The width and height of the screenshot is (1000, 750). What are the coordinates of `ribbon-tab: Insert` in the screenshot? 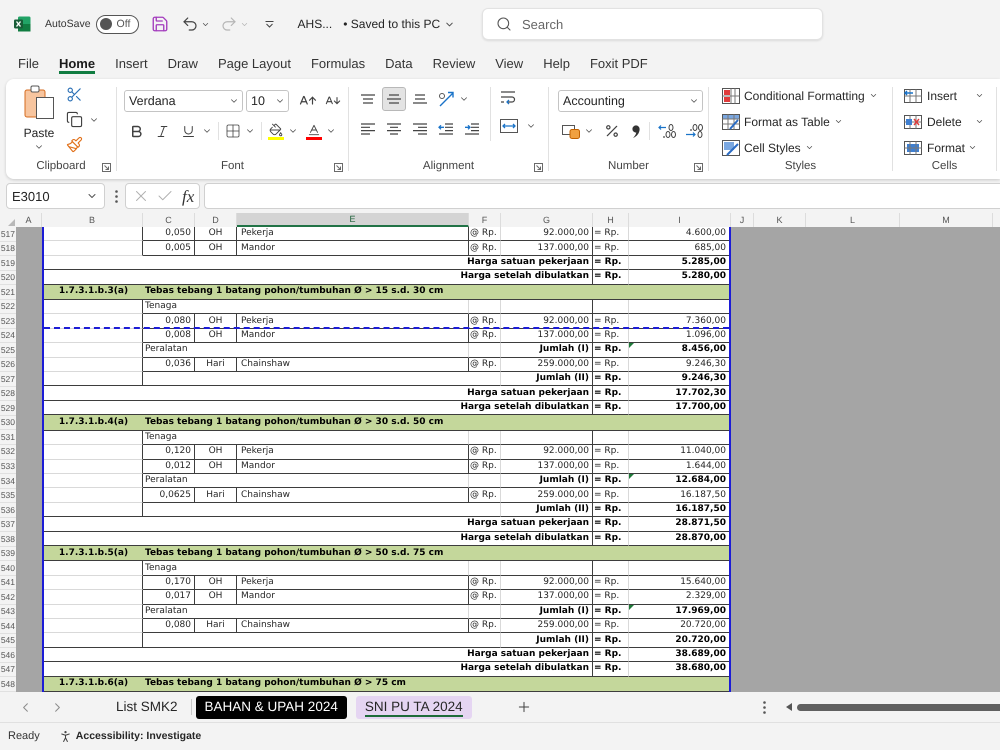 It's located at (131, 63).